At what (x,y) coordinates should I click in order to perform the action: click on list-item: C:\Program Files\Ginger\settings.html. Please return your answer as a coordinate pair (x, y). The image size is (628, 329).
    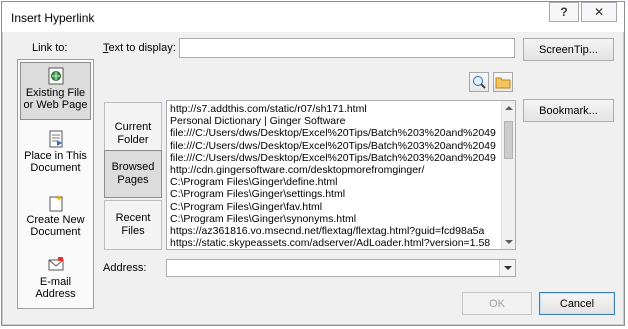
    Looking at the image, I should click on (335, 194).